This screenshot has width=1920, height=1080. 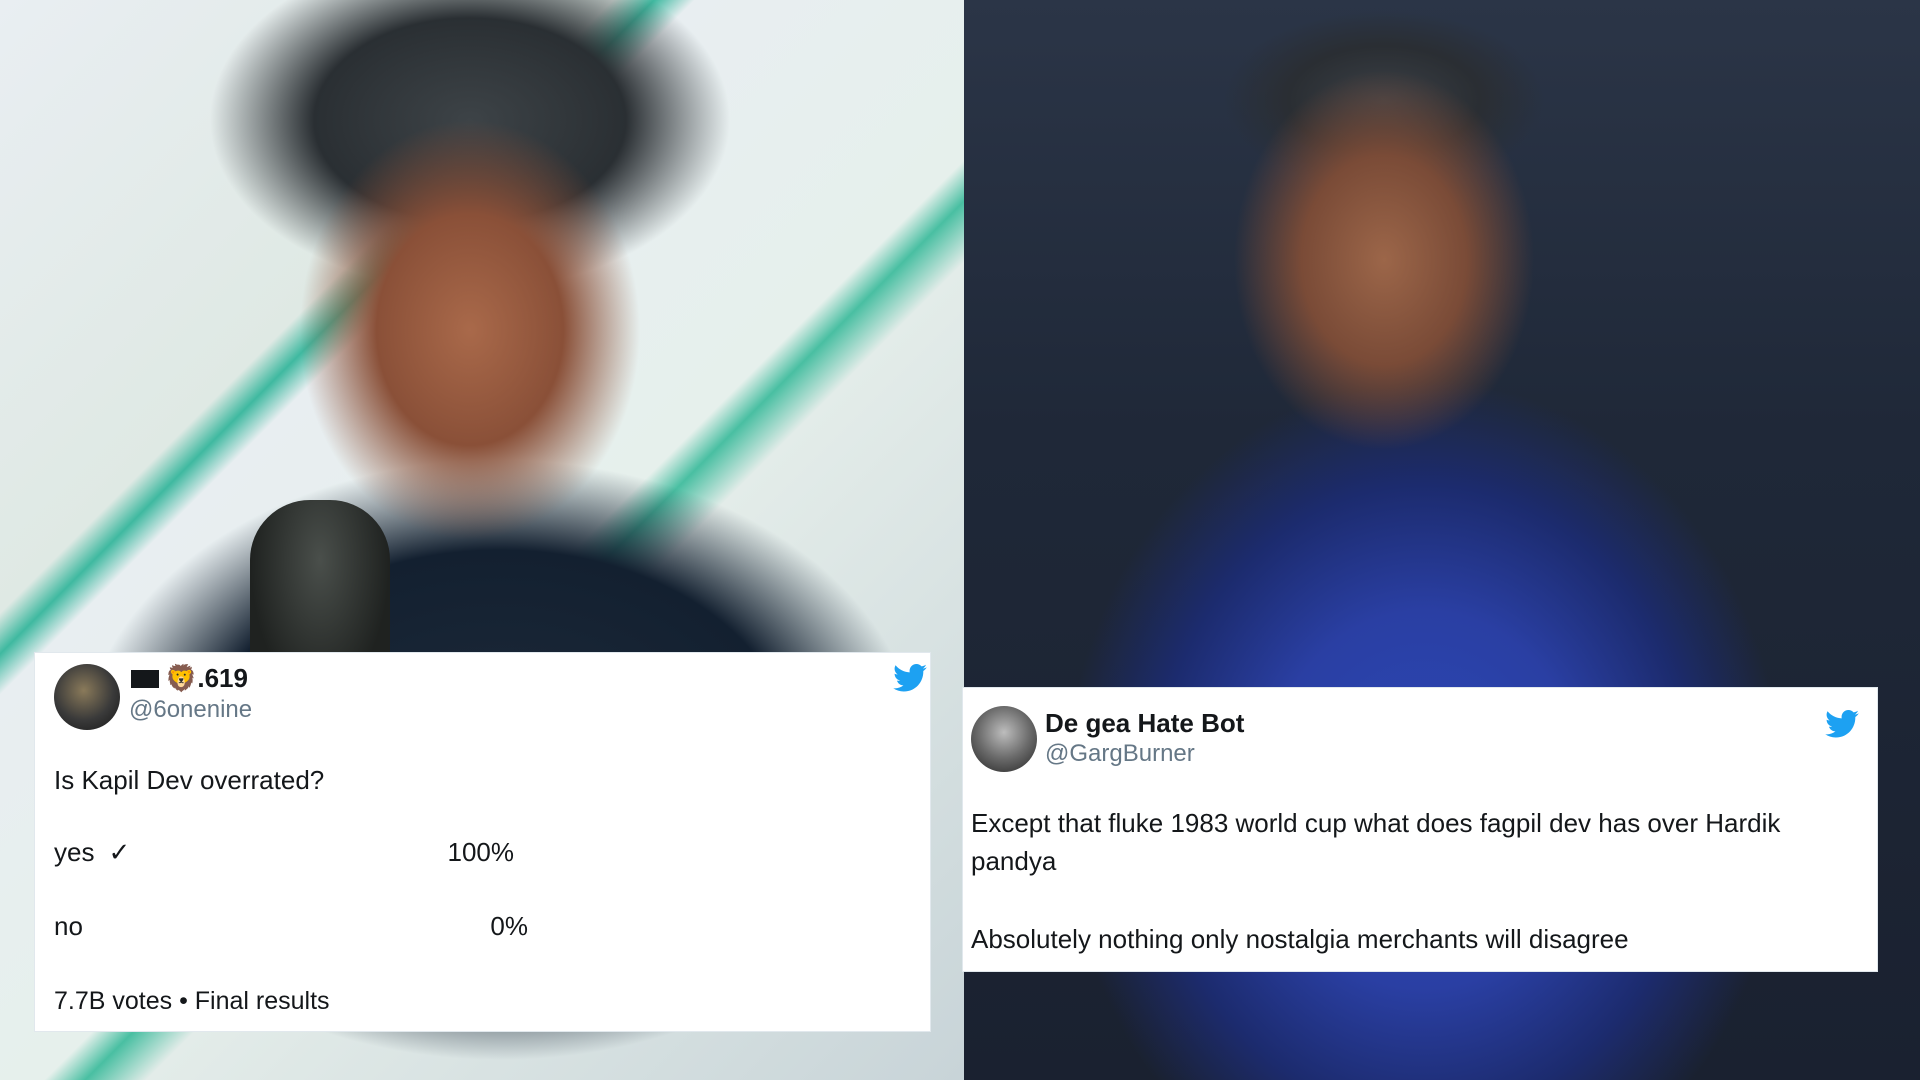 I want to click on name-block, so click(x=145, y=679).